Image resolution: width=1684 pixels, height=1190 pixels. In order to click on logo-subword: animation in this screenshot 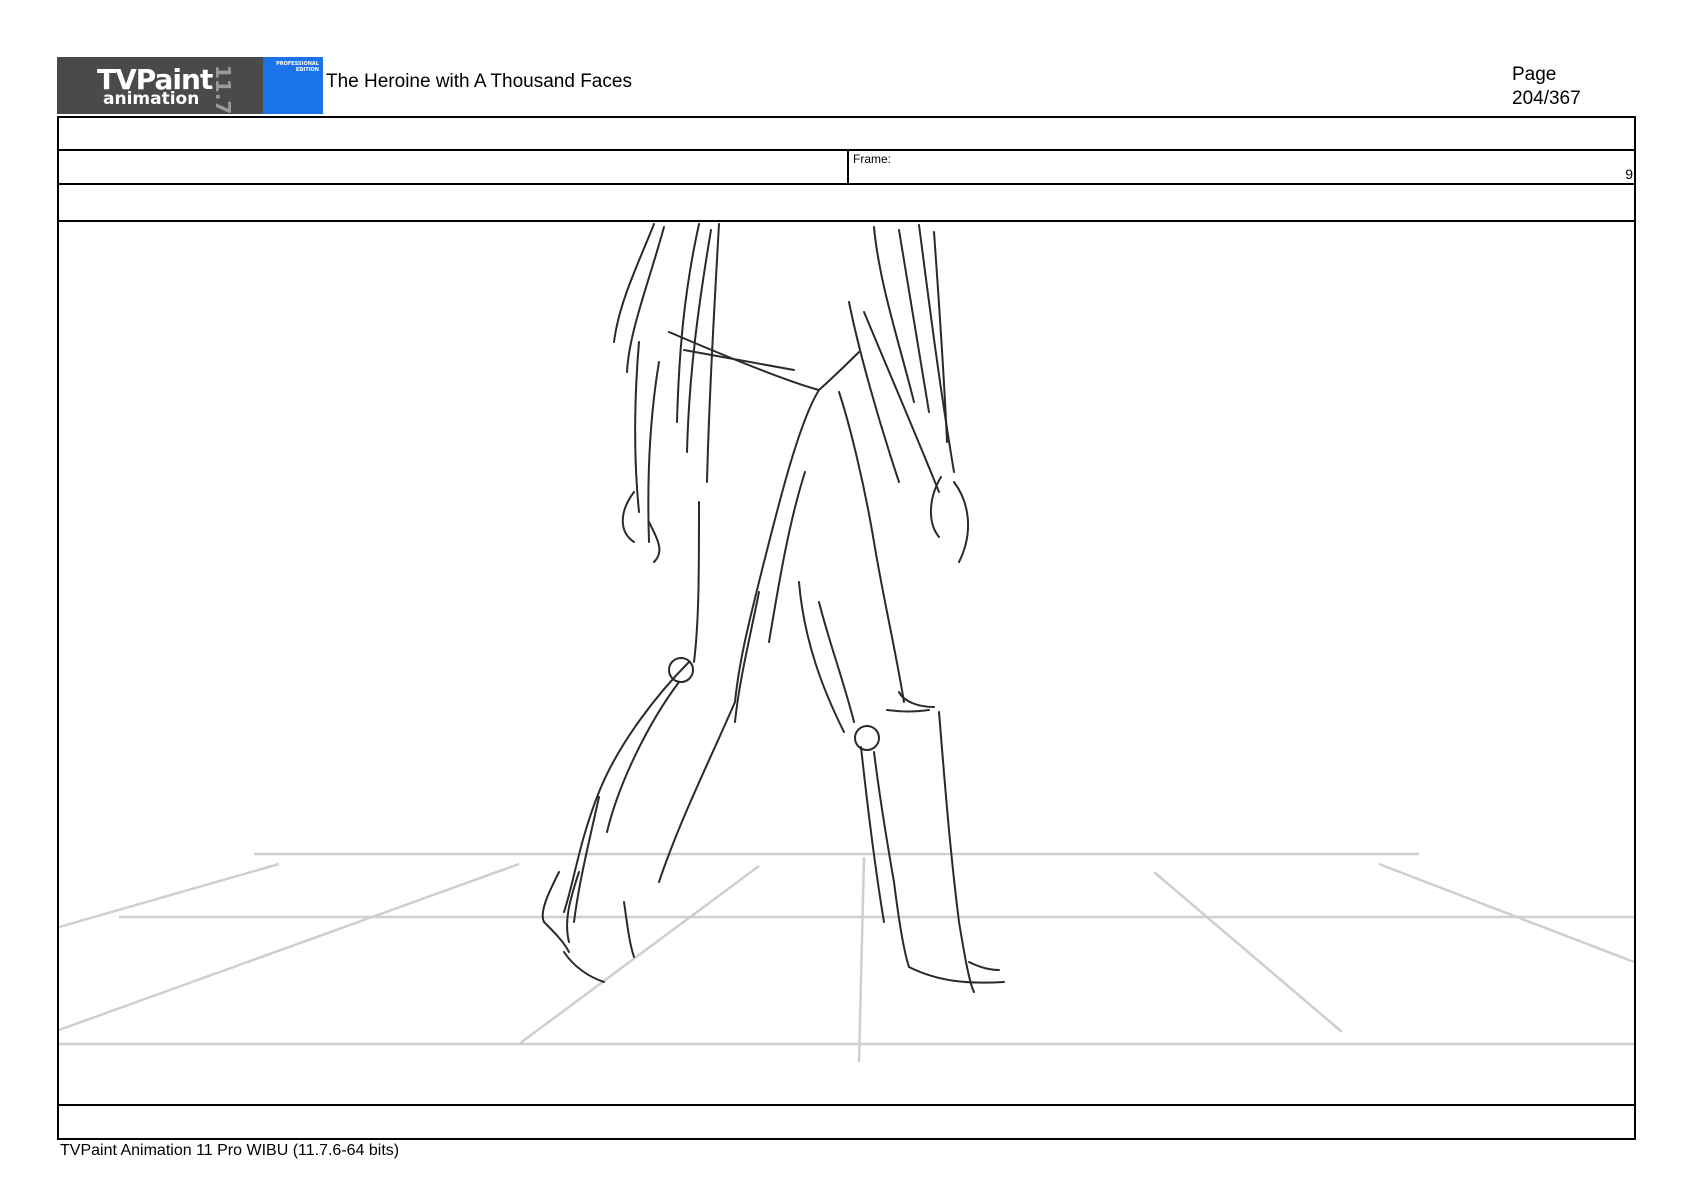, I will do `click(151, 99)`.